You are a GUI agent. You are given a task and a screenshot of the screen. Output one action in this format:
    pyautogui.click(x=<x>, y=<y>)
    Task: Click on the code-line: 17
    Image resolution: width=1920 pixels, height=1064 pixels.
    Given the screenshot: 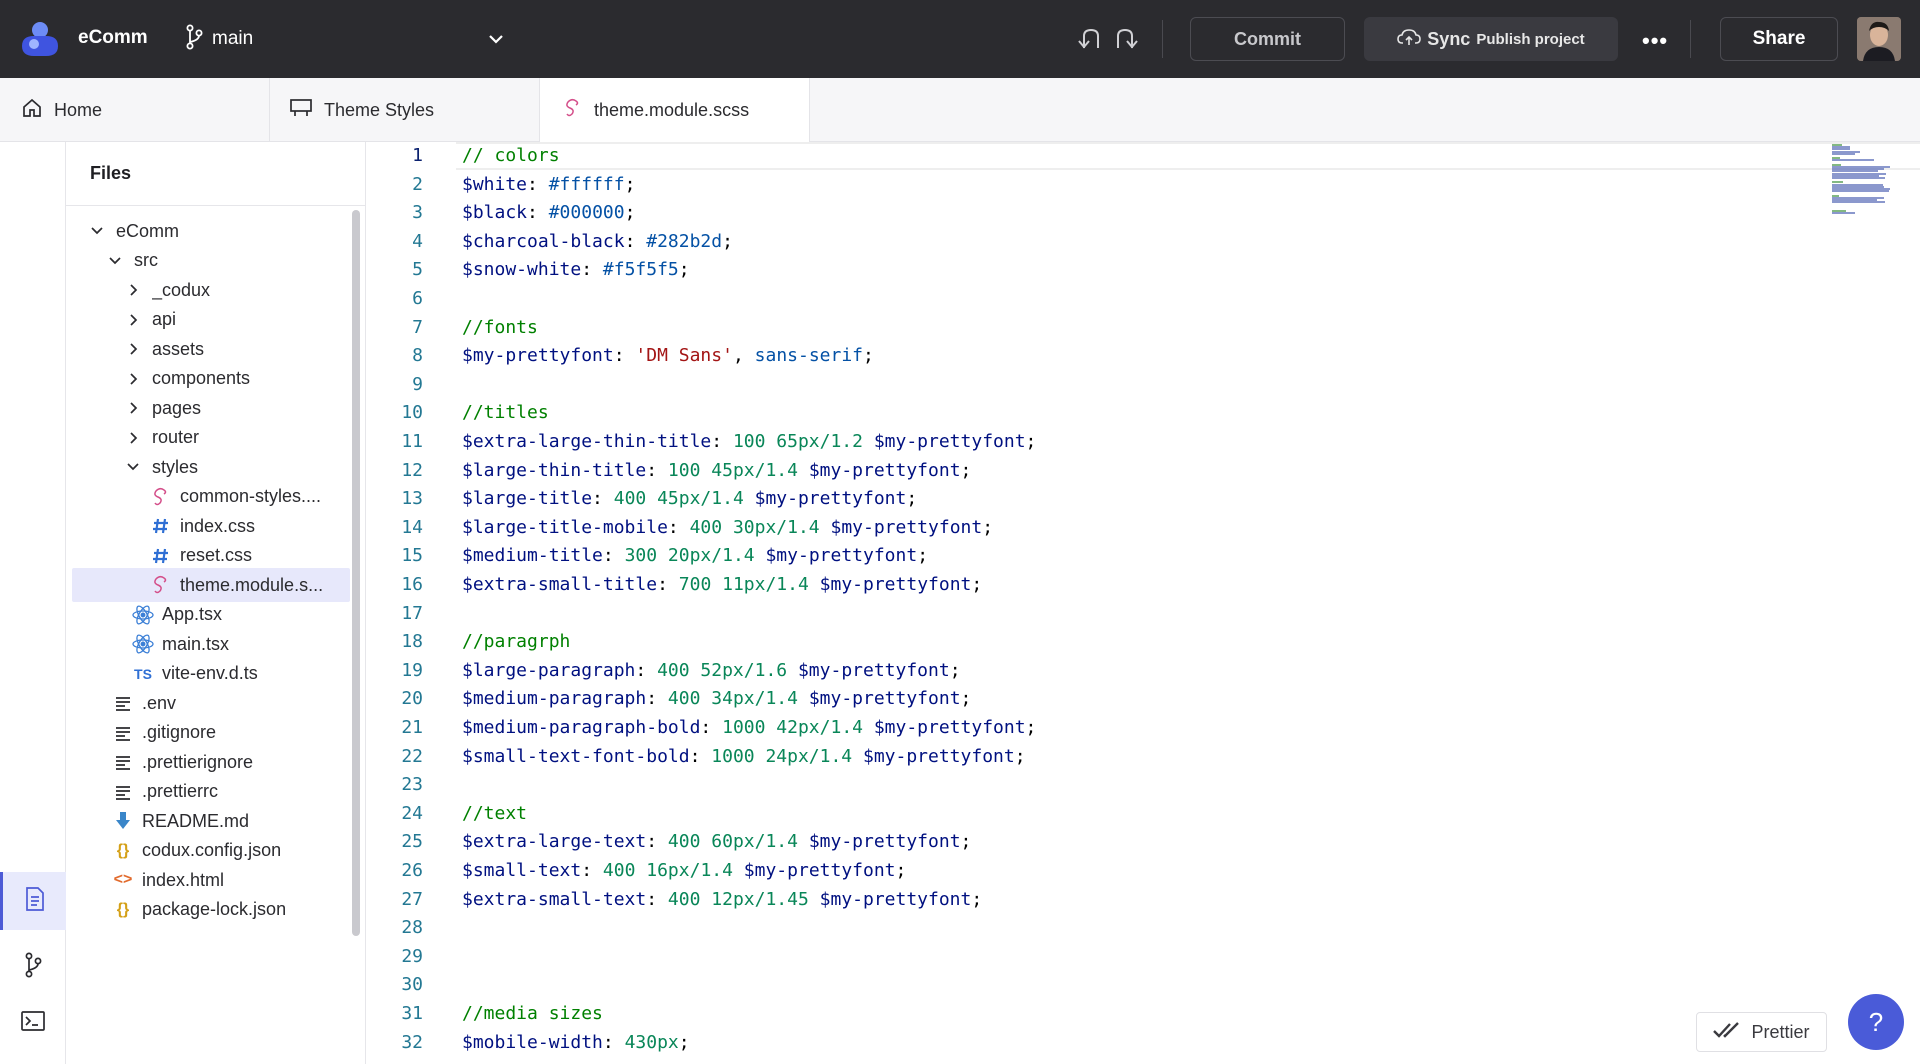 What is the action you would take?
    pyautogui.click(x=1066, y=614)
    